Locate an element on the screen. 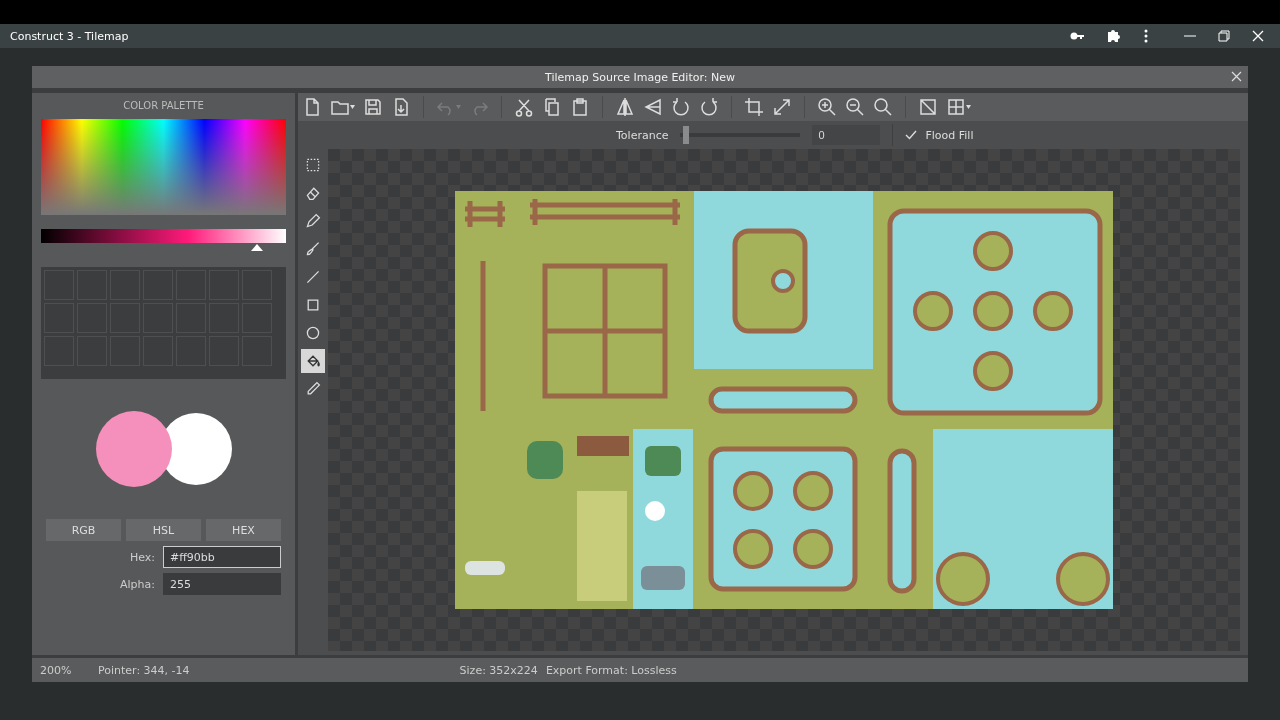 The width and height of the screenshot is (1280, 720). flip-h-icon is located at coordinates (625, 107).